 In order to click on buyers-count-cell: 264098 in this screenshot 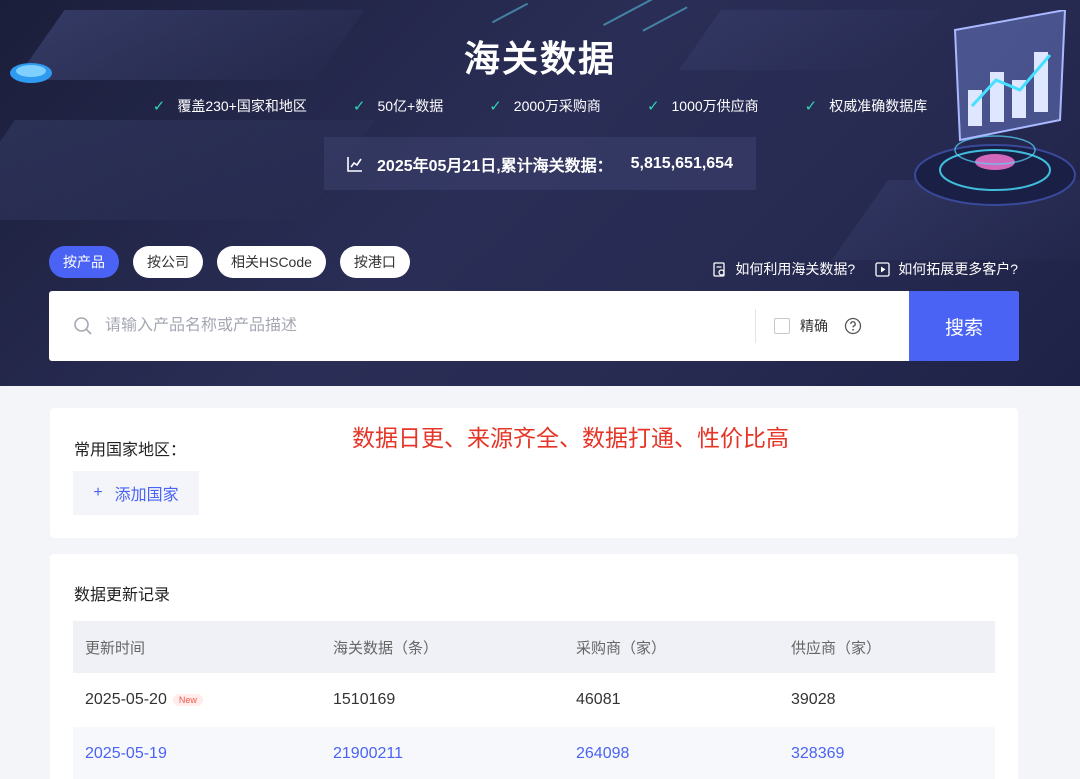, I will do `click(603, 753)`.